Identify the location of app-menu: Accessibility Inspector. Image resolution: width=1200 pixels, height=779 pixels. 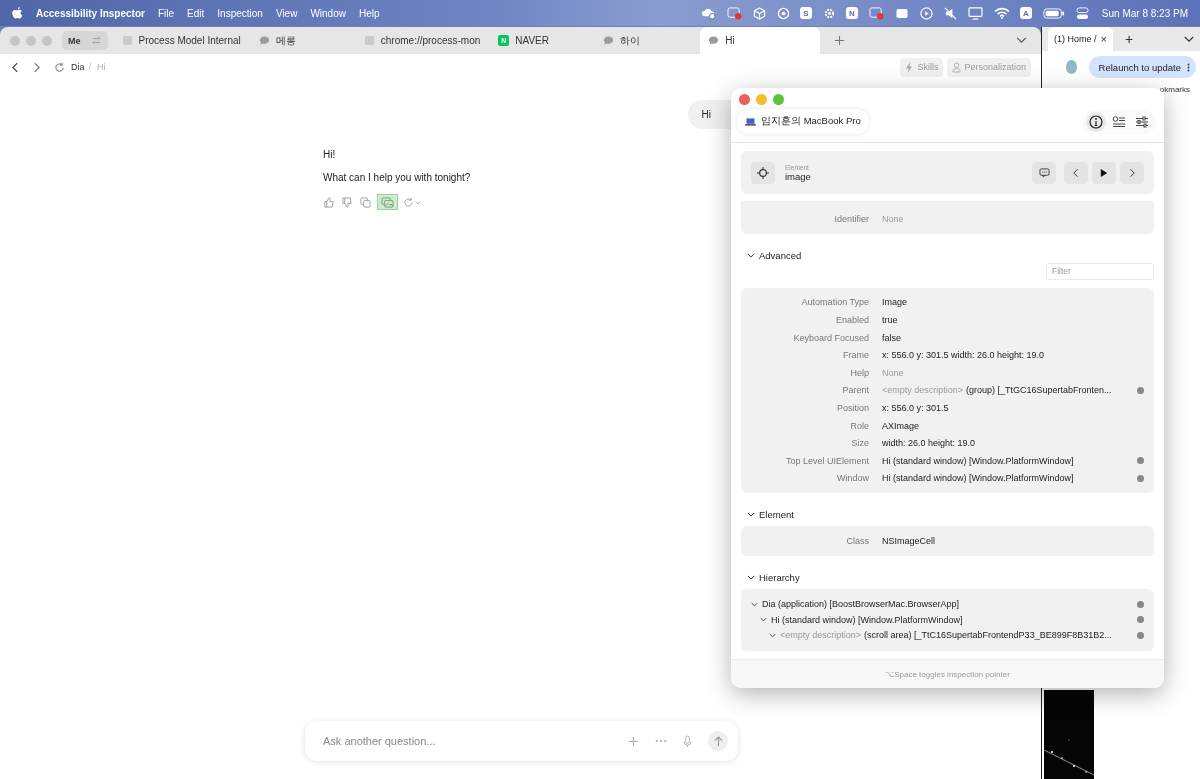
(90, 13).